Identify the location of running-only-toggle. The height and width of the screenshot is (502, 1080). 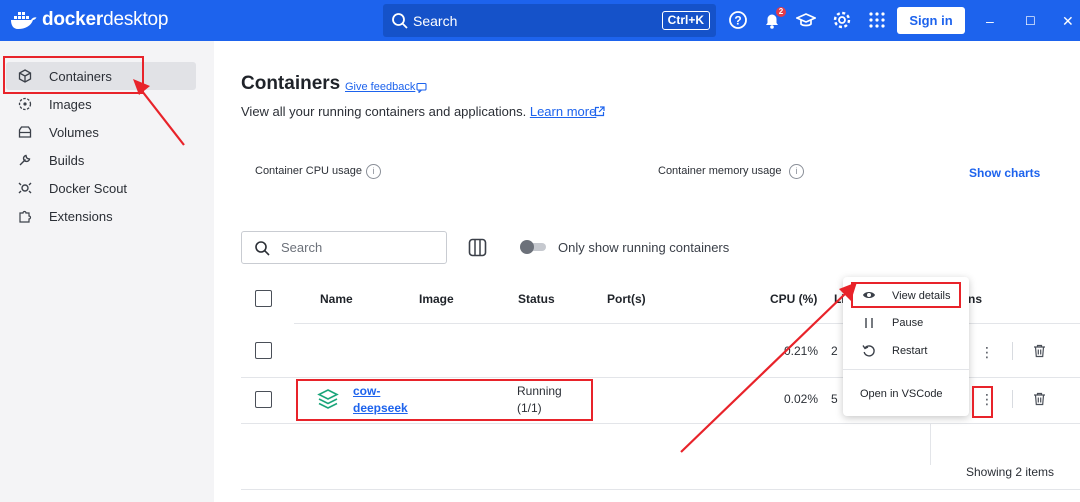
(533, 247).